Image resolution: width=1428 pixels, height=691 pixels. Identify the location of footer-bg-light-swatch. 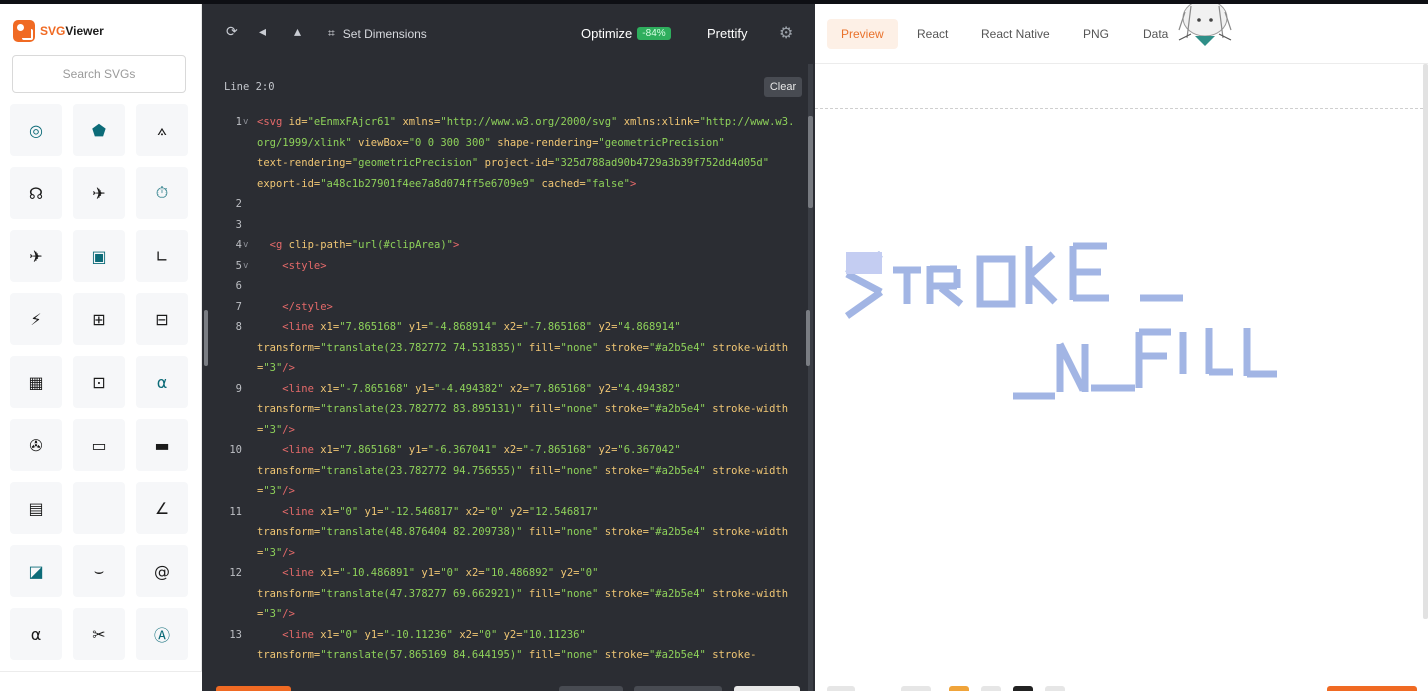
(991, 688).